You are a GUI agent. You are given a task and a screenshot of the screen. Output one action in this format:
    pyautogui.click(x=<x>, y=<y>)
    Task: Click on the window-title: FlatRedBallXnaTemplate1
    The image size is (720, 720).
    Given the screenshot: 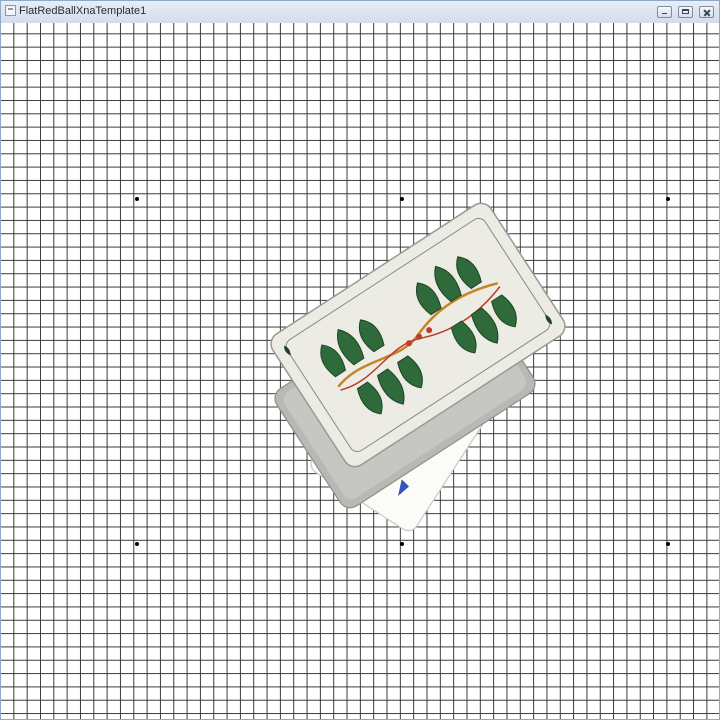 What is the action you would take?
    pyautogui.click(x=83, y=11)
    